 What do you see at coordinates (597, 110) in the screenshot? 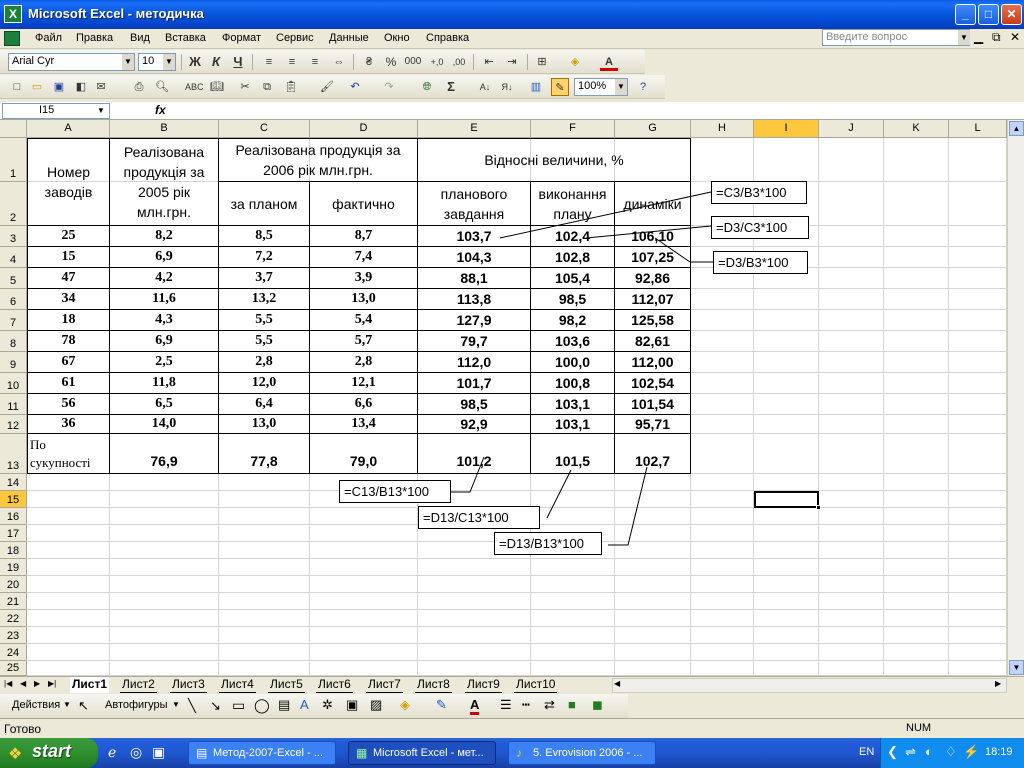
I see `formula-input` at bounding box center [597, 110].